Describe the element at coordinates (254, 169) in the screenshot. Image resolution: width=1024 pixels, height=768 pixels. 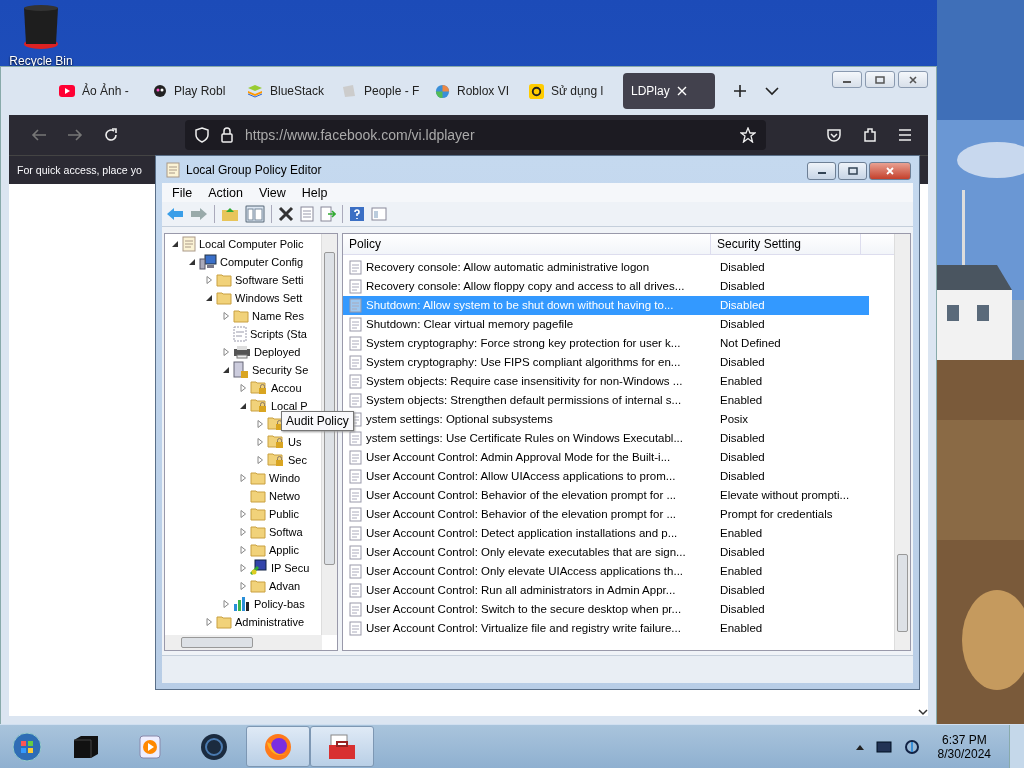
I see `window-title: Local Group Policy Editor` at that location.